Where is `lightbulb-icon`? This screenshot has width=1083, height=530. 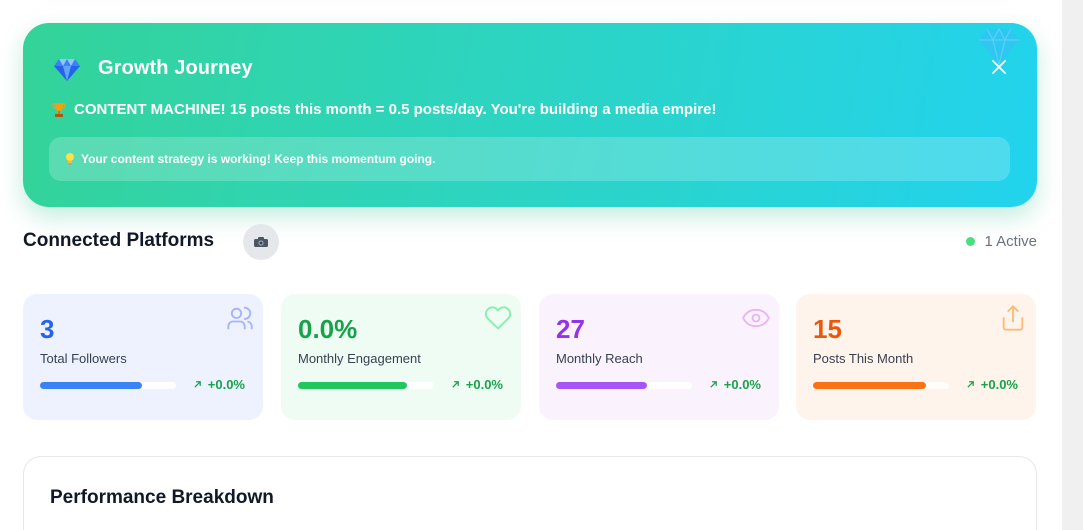
lightbulb-icon is located at coordinates (70, 159).